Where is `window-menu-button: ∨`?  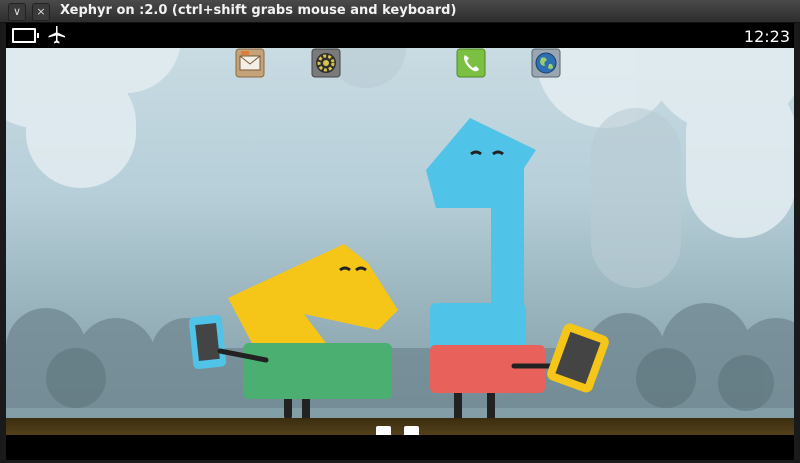 window-menu-button: ∨ is located at coordinates (17, 12).